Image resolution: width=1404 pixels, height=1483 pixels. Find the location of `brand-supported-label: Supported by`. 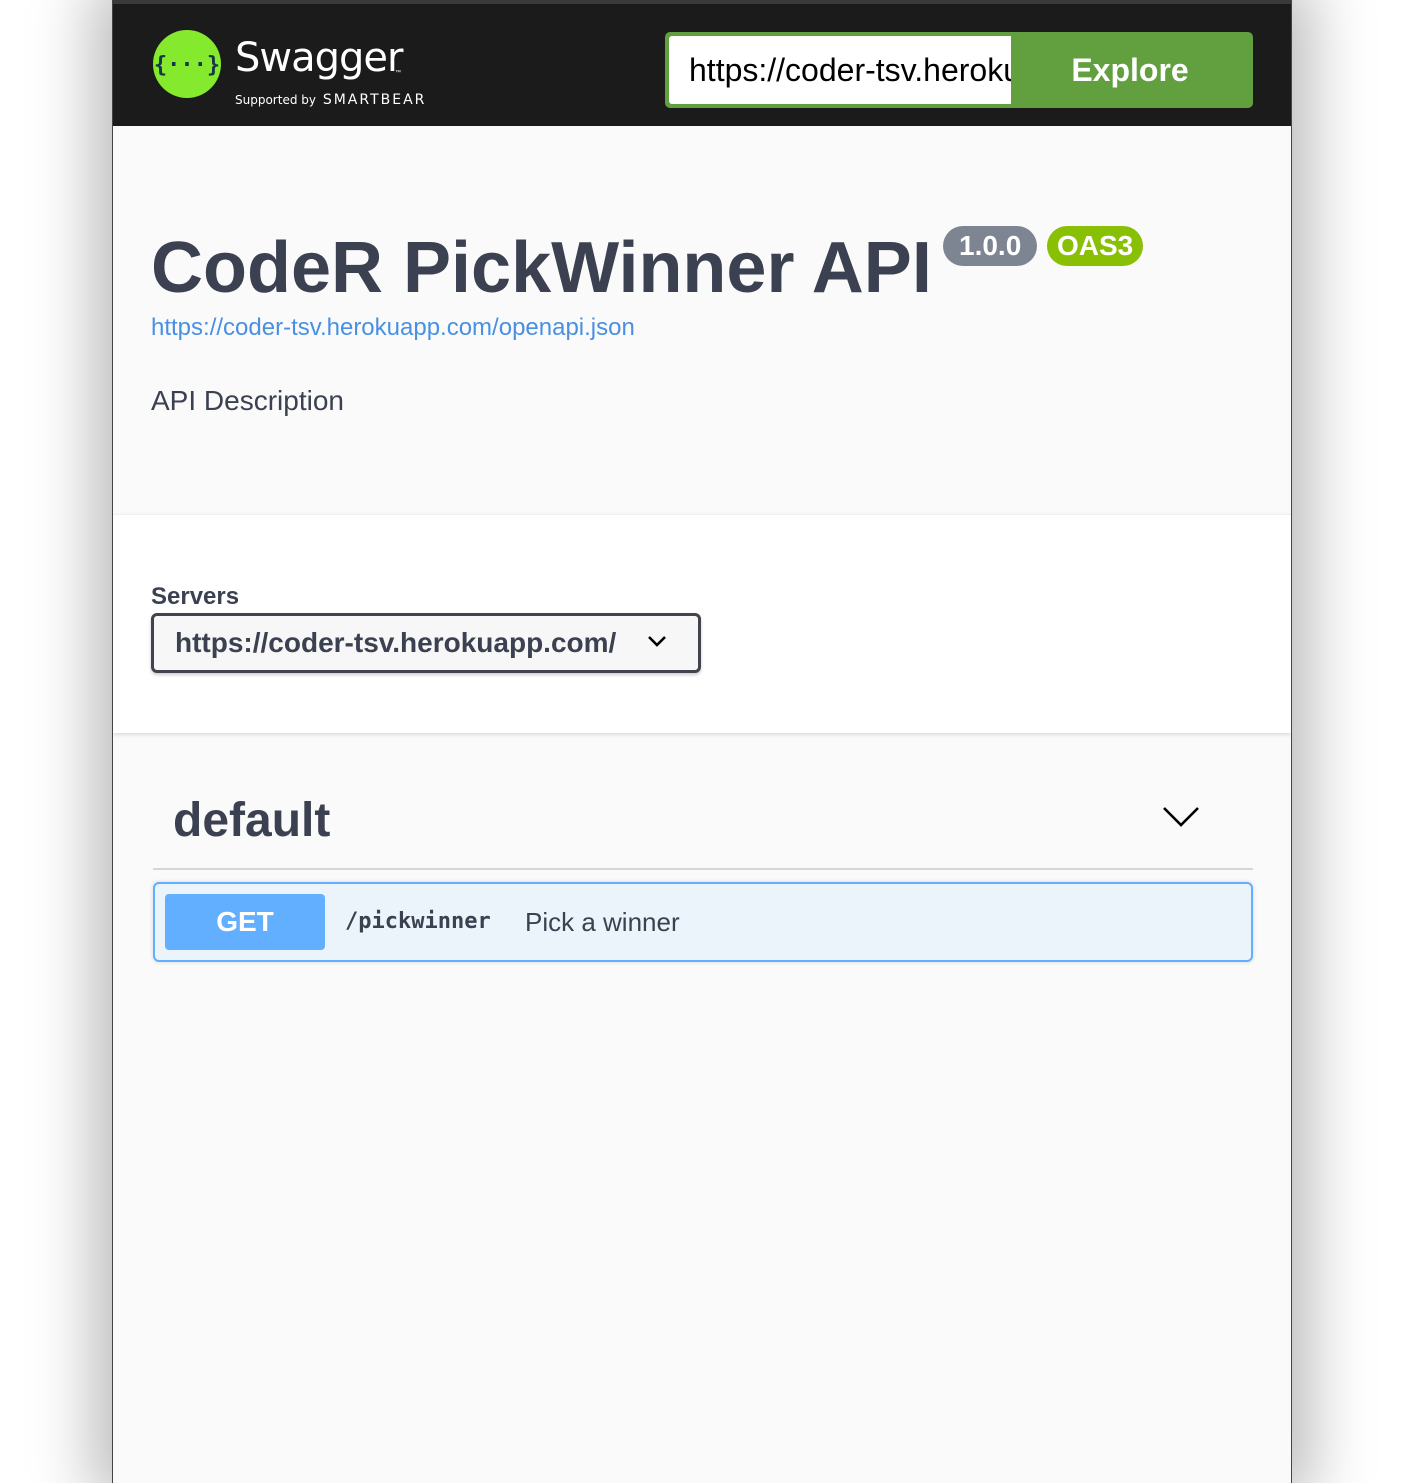

brand-supported-label: Supported by is located at coordinates (275, 100).